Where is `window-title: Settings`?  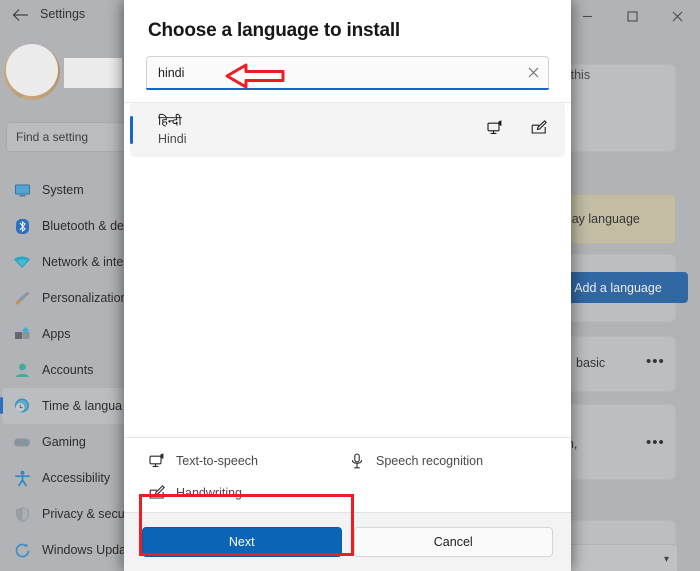
window-title: Settings is located at coordinates (63, 14).